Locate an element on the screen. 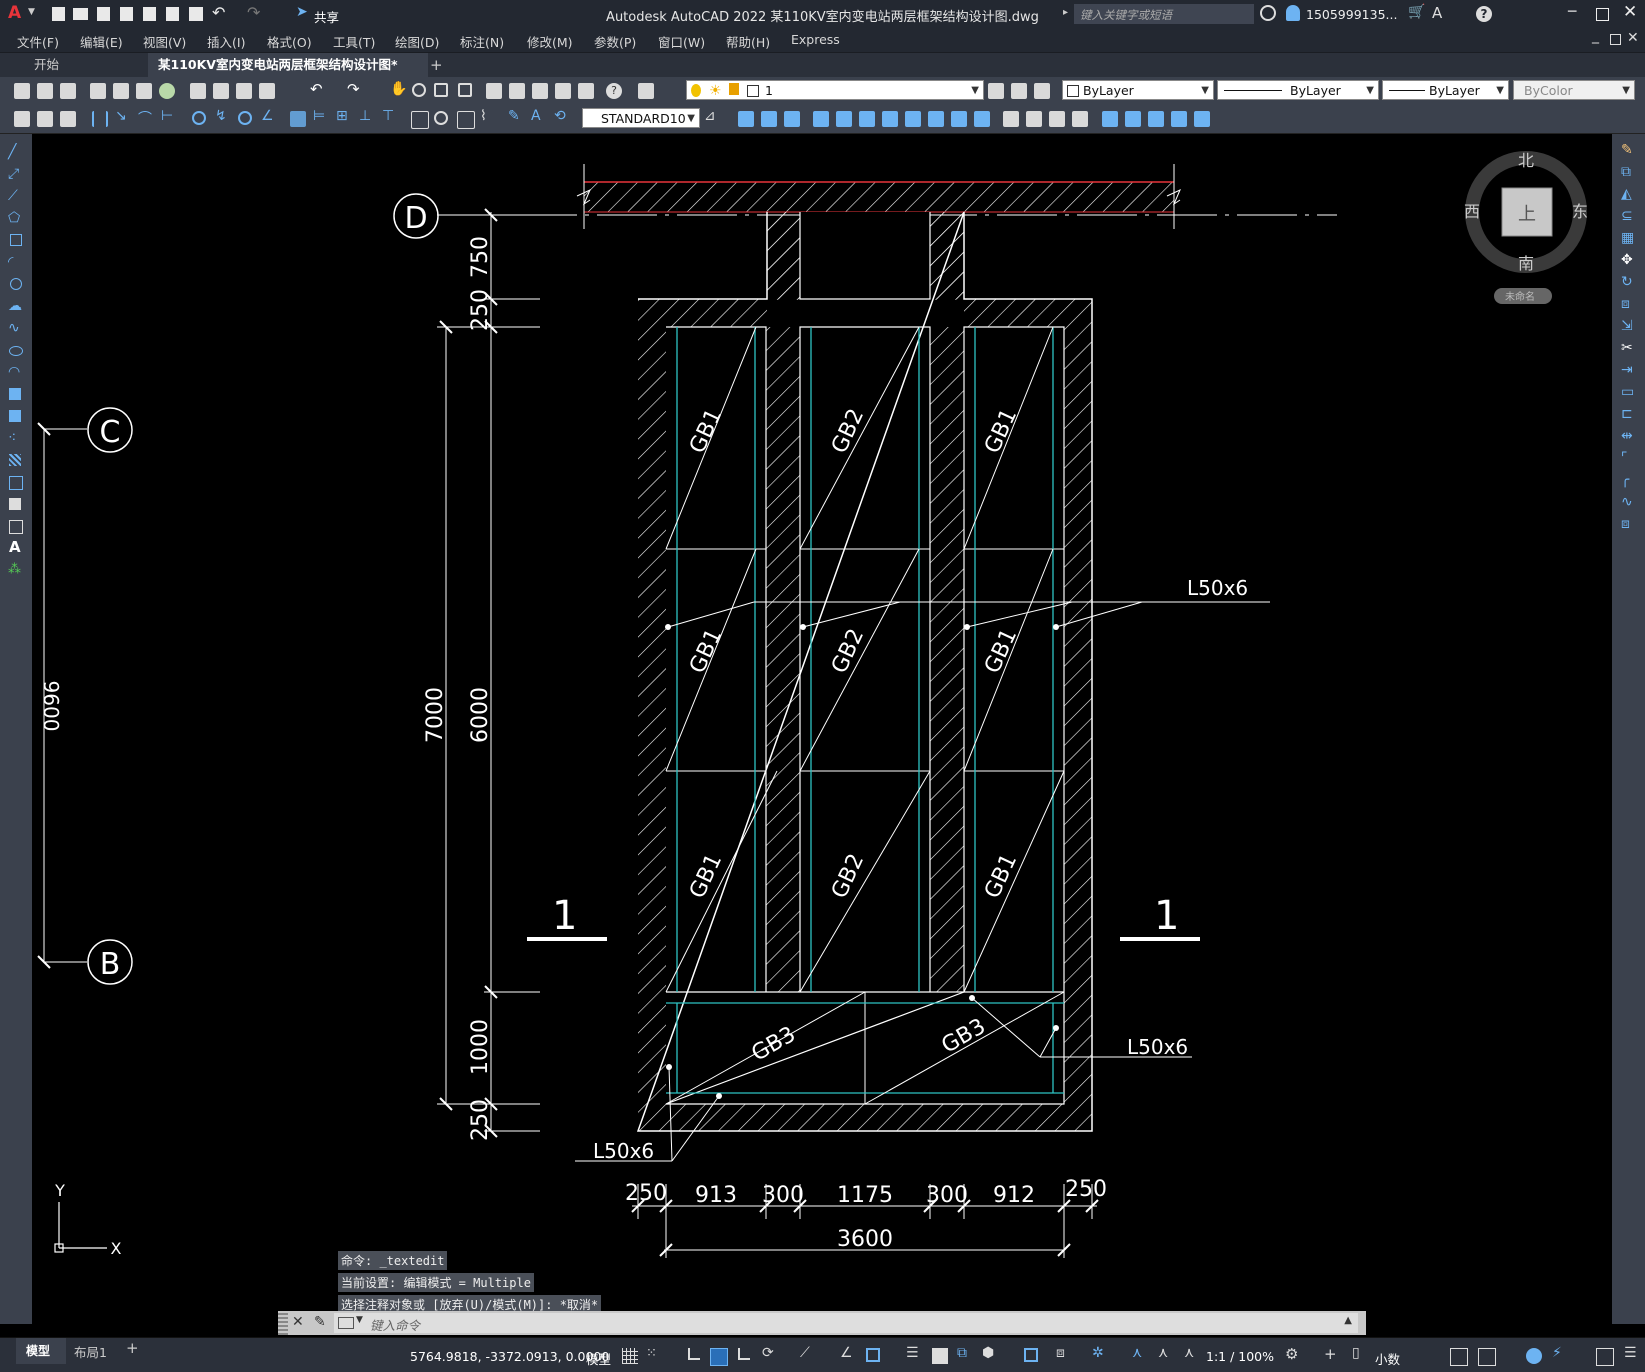 This screenshot has height=1372, width=1645. command-close-icon: ✕ is located at coordinates (298, 1322).